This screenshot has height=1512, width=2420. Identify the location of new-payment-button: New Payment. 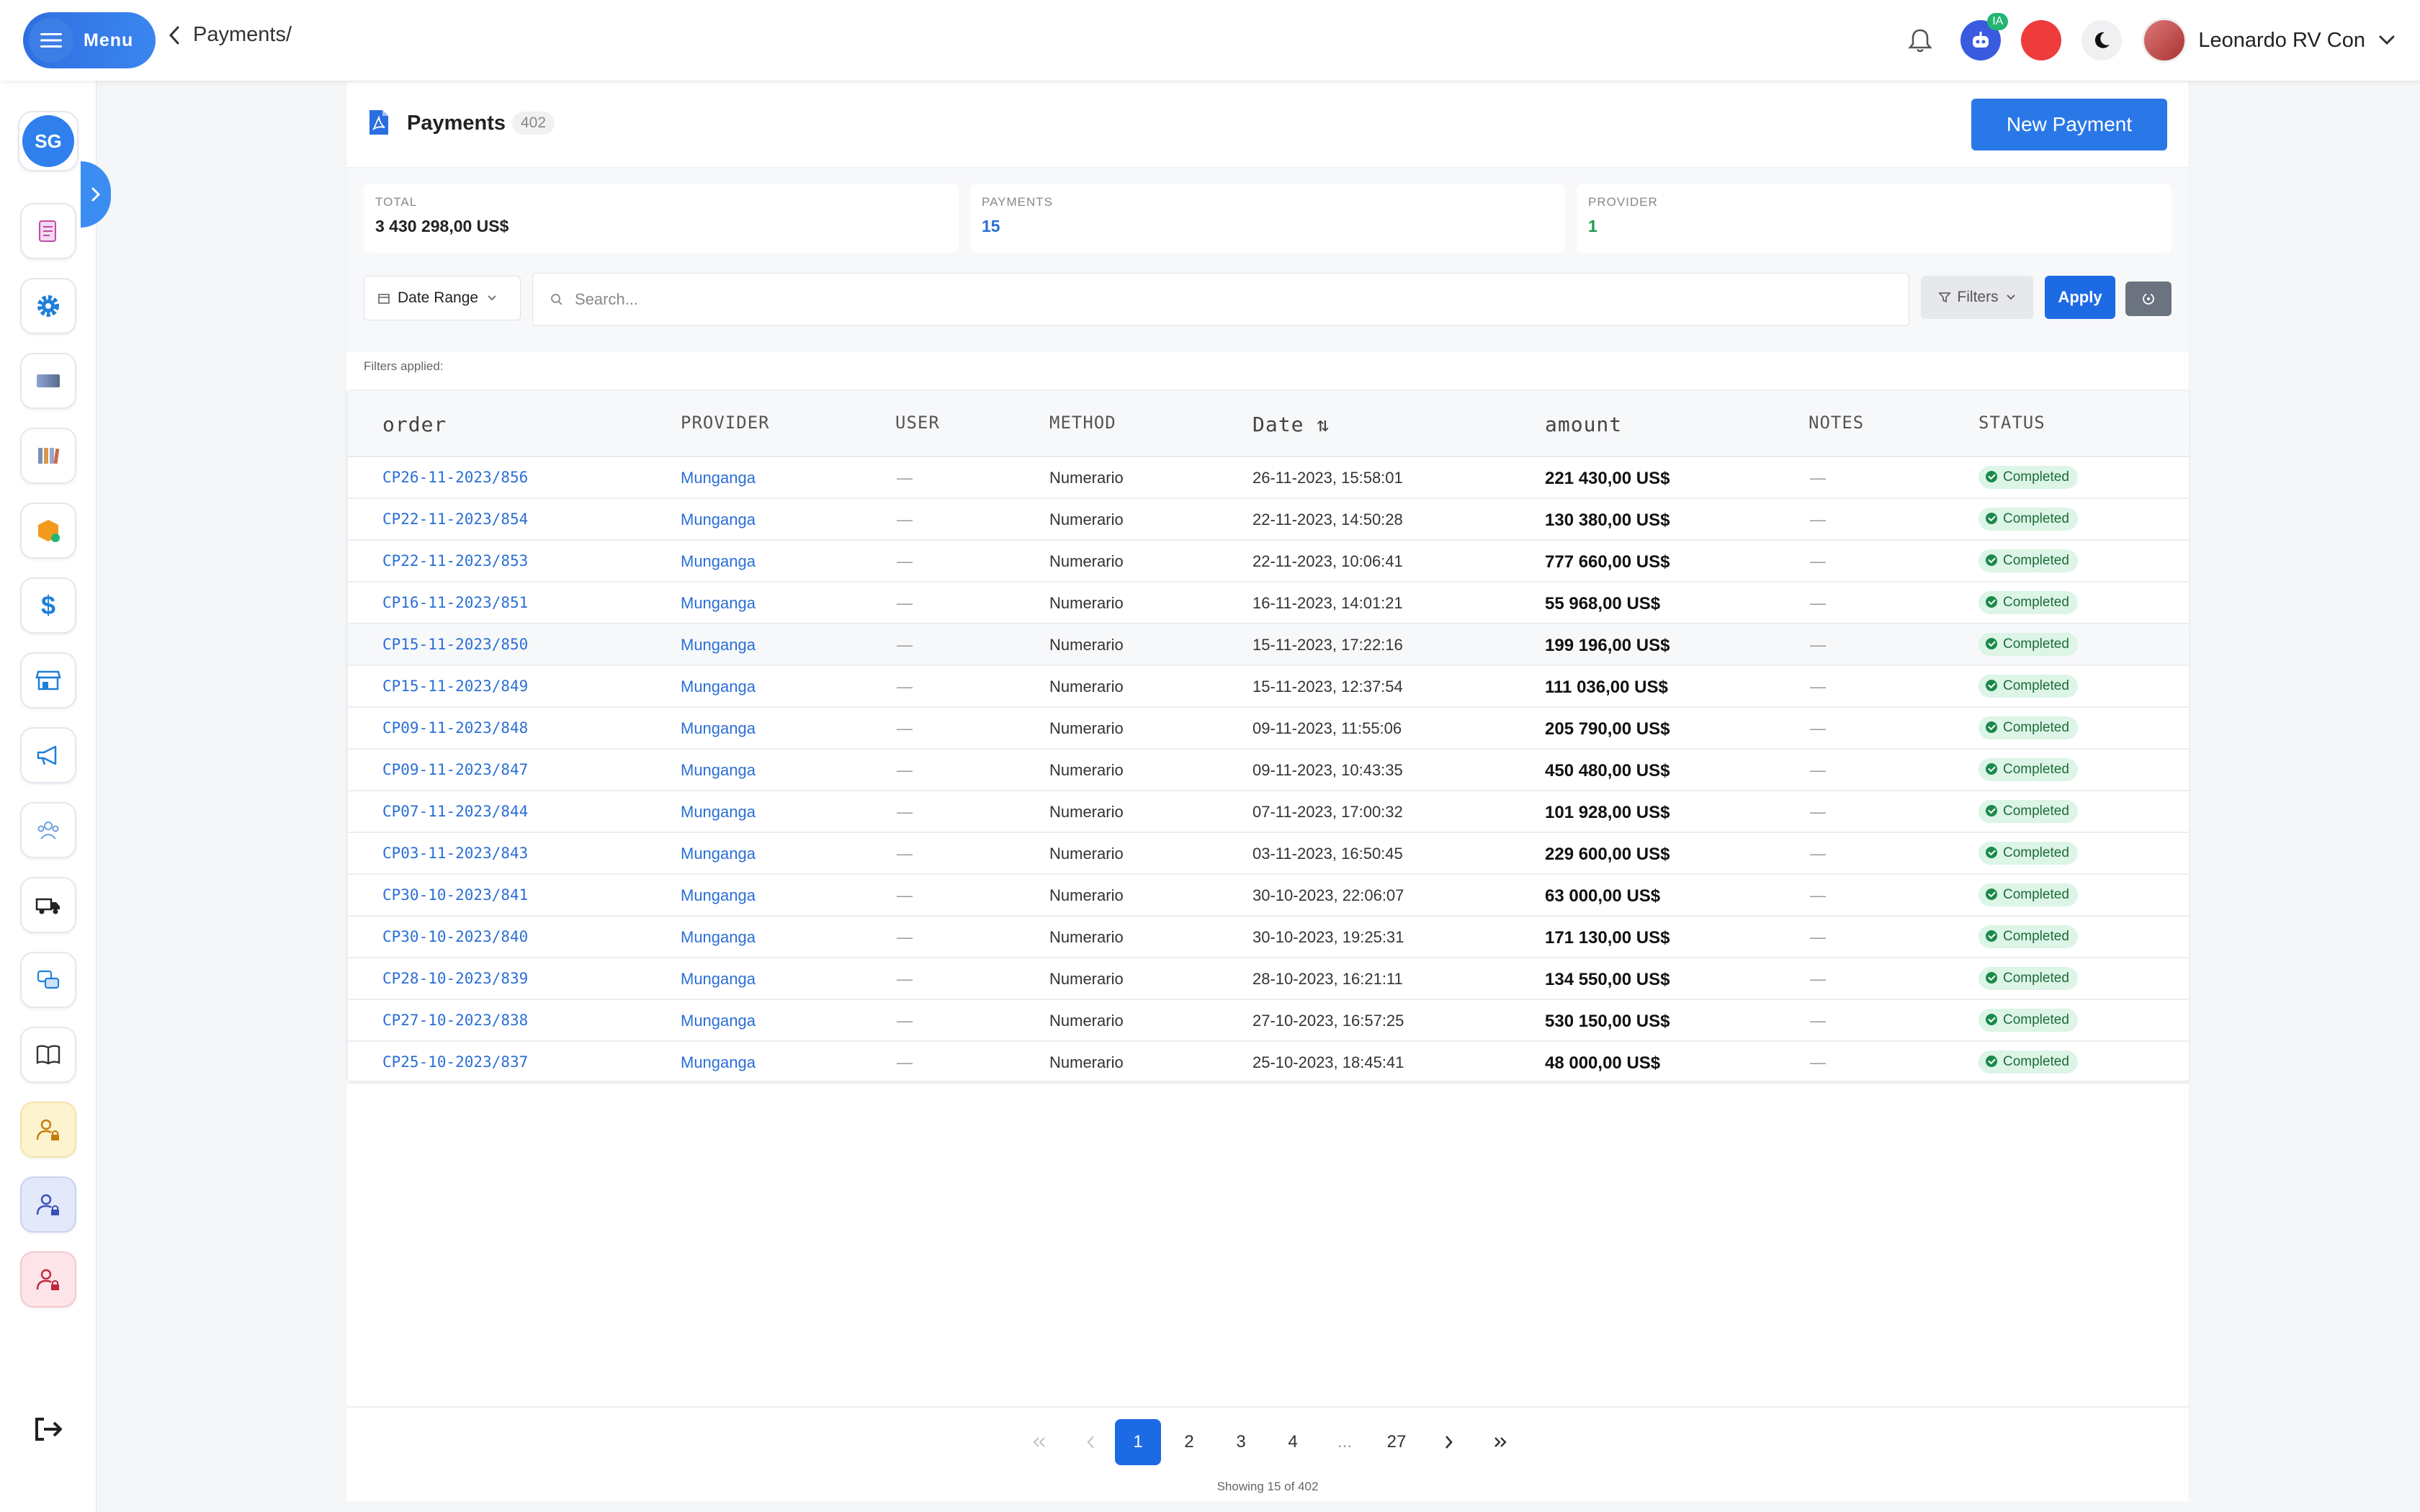
(2069, 124).